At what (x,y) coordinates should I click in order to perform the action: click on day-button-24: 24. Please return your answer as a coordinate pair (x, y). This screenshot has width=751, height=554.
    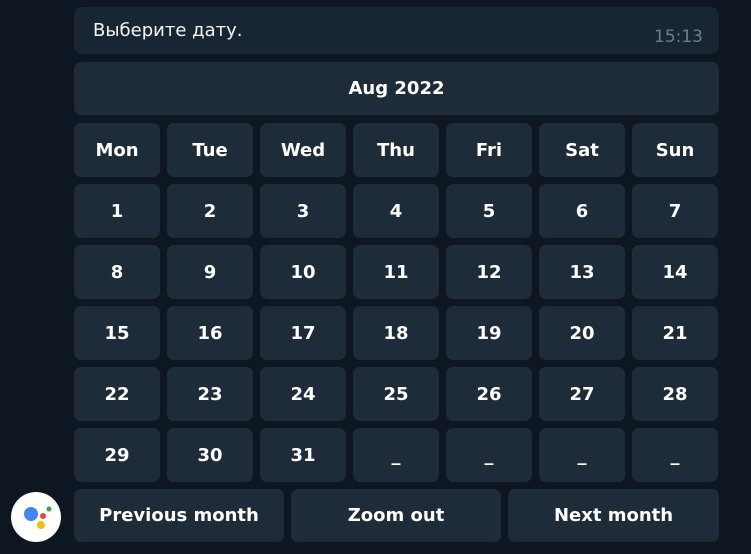
    Looking at the image, I should click on (303, 394).